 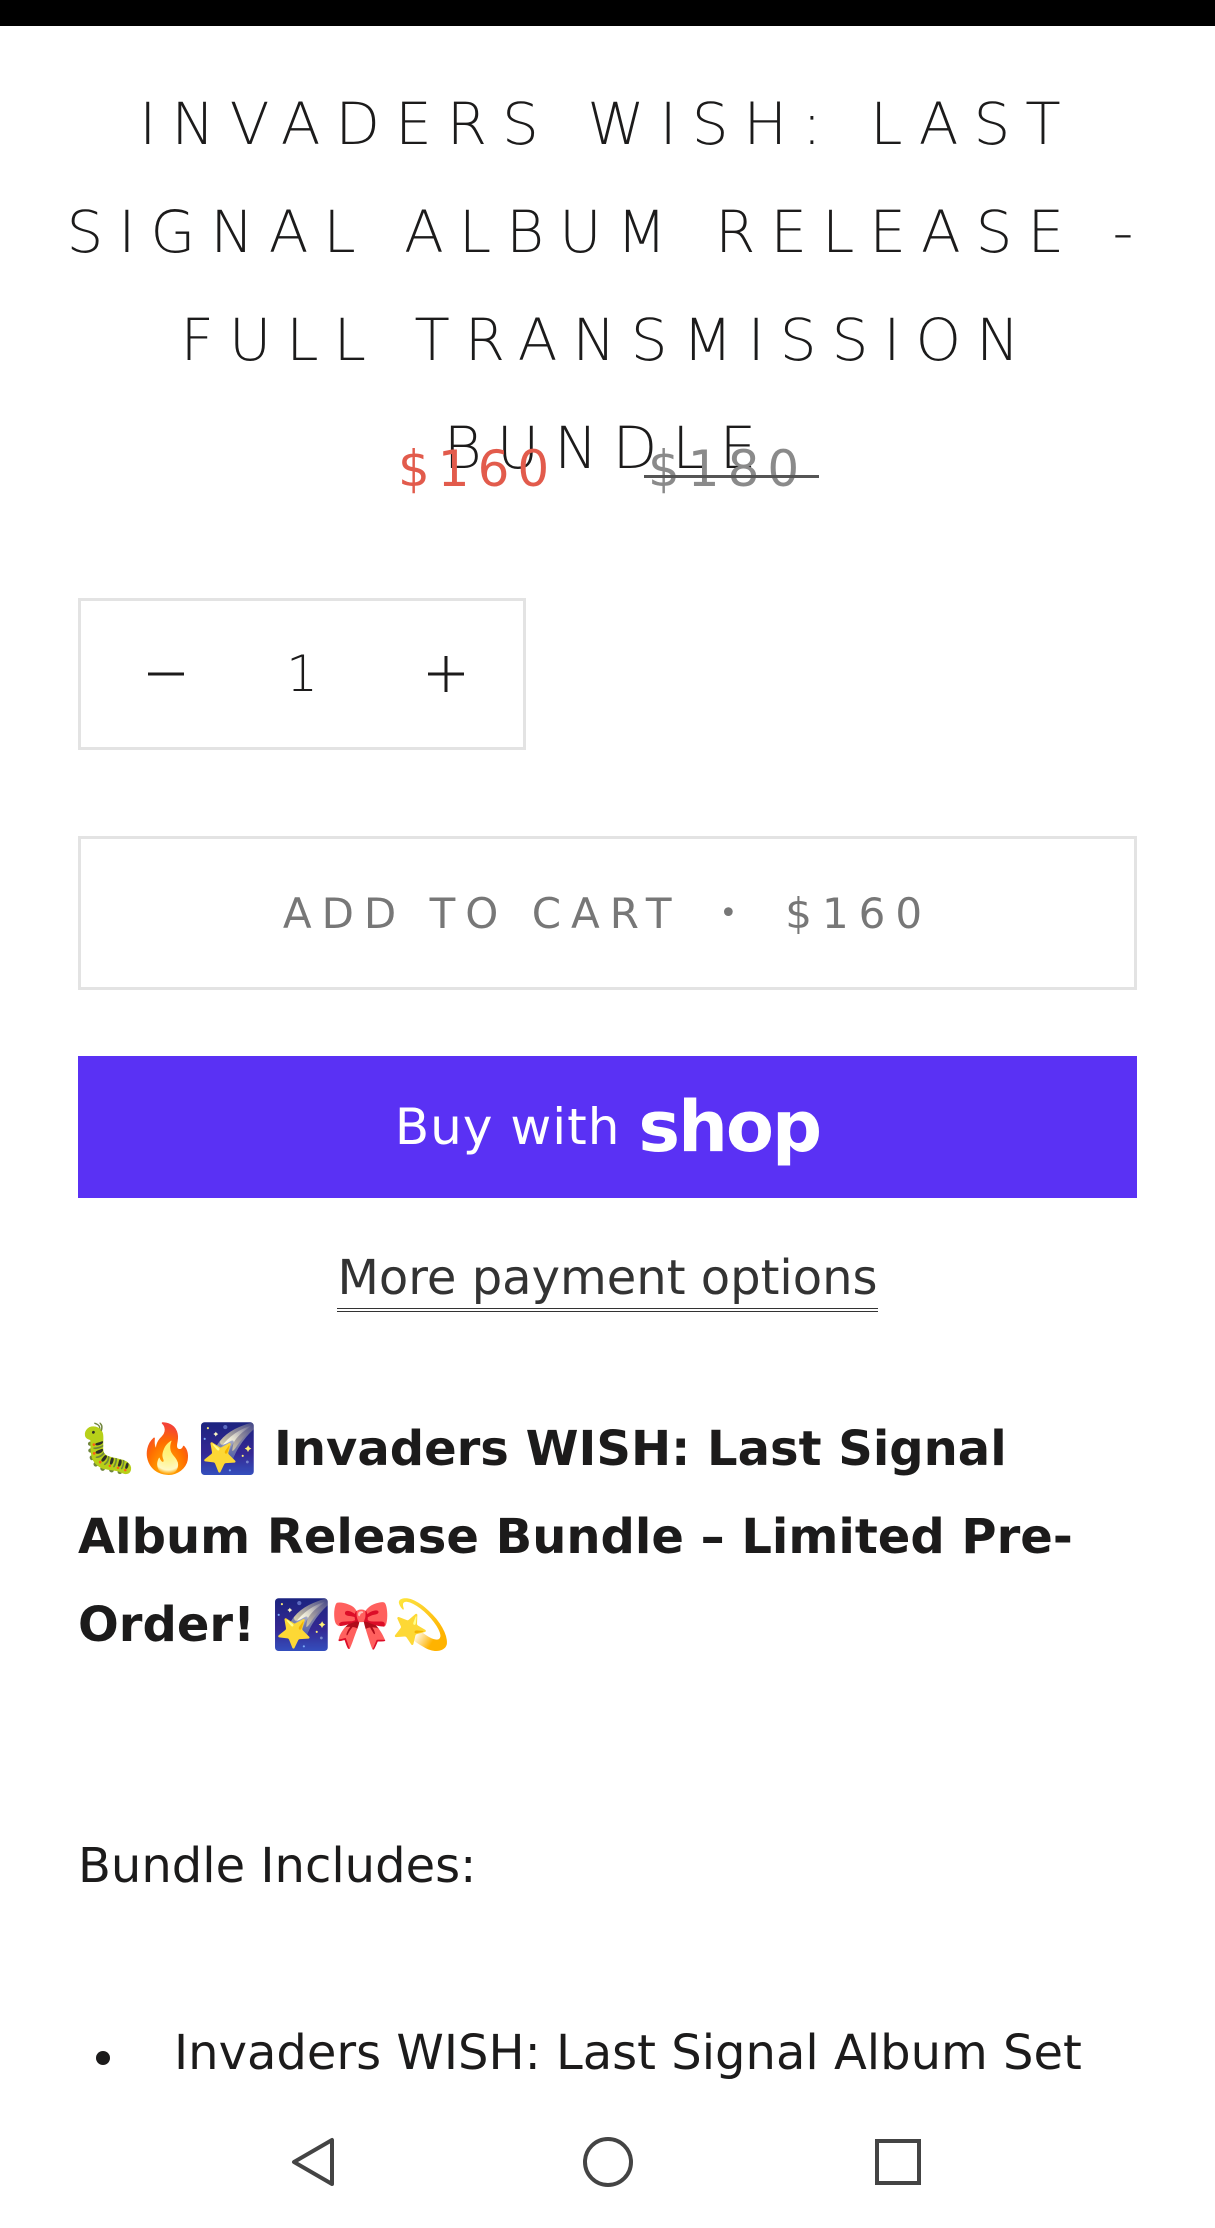 What do you see at coordinates (628, 2053) in the screenshot?
I see `list-item-text: Invaders WISH: Last Signal Album Set` at bounding box center [628, 2053].